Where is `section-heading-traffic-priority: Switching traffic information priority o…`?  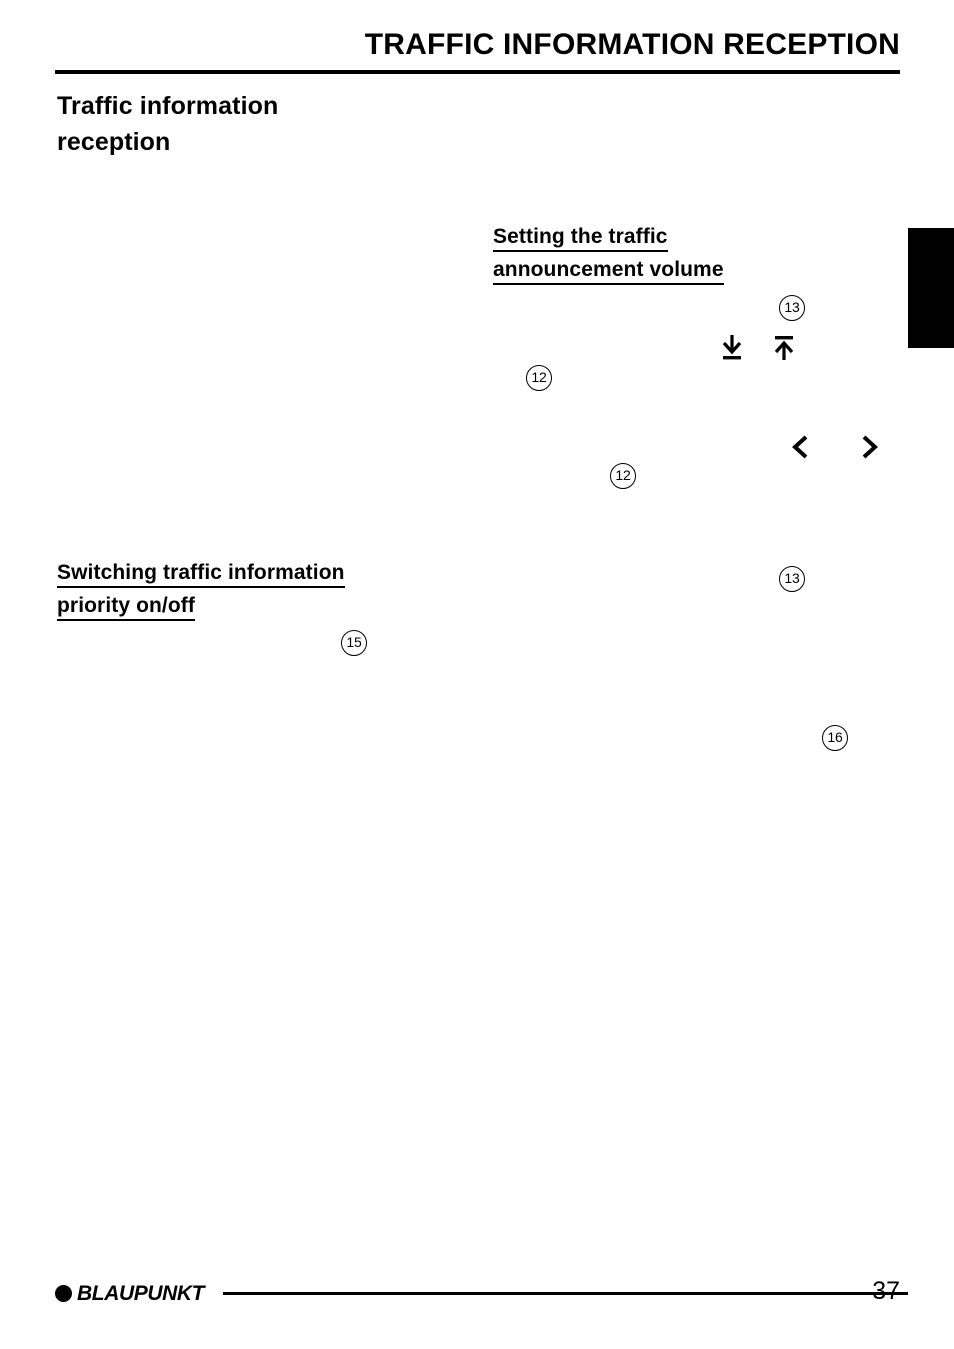
section-heading-traffic-priority: Switching traffic information priority o… is located at coordinates (252, 589).